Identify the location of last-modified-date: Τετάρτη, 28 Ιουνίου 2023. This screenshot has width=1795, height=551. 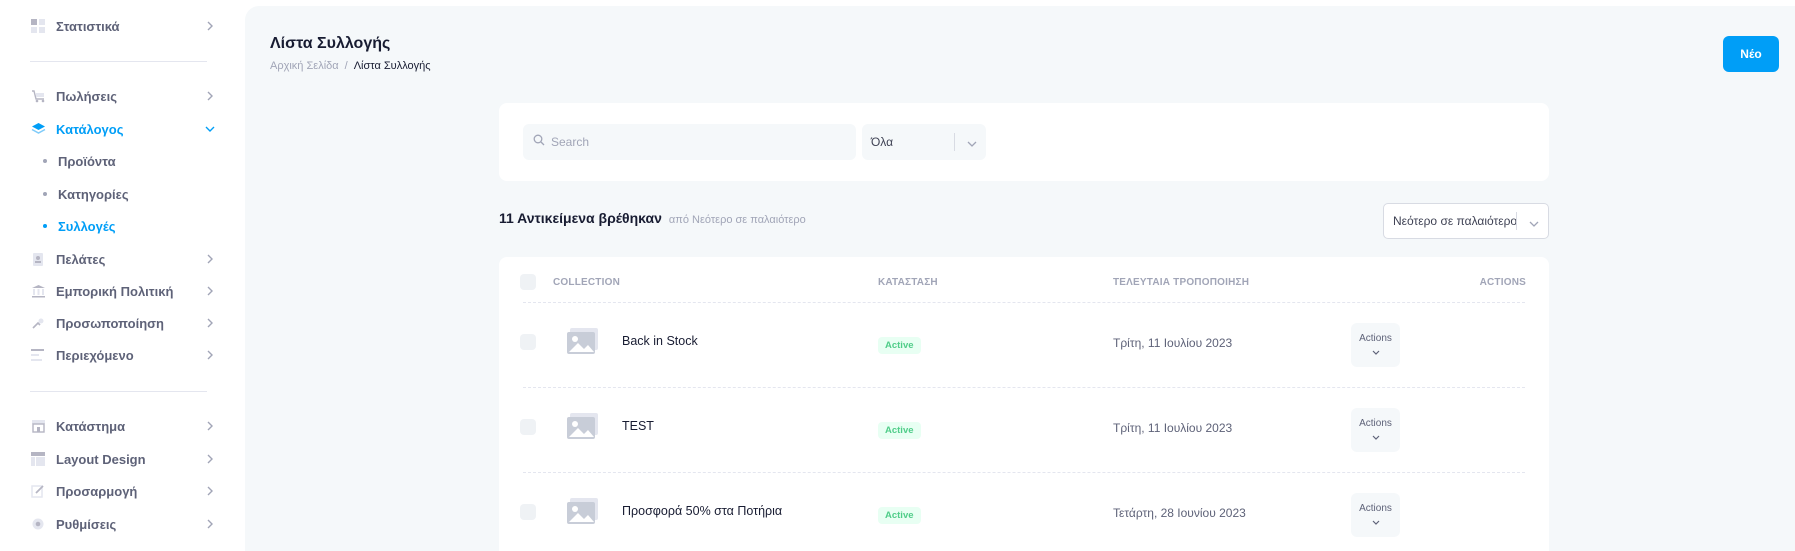
(1179, 513).